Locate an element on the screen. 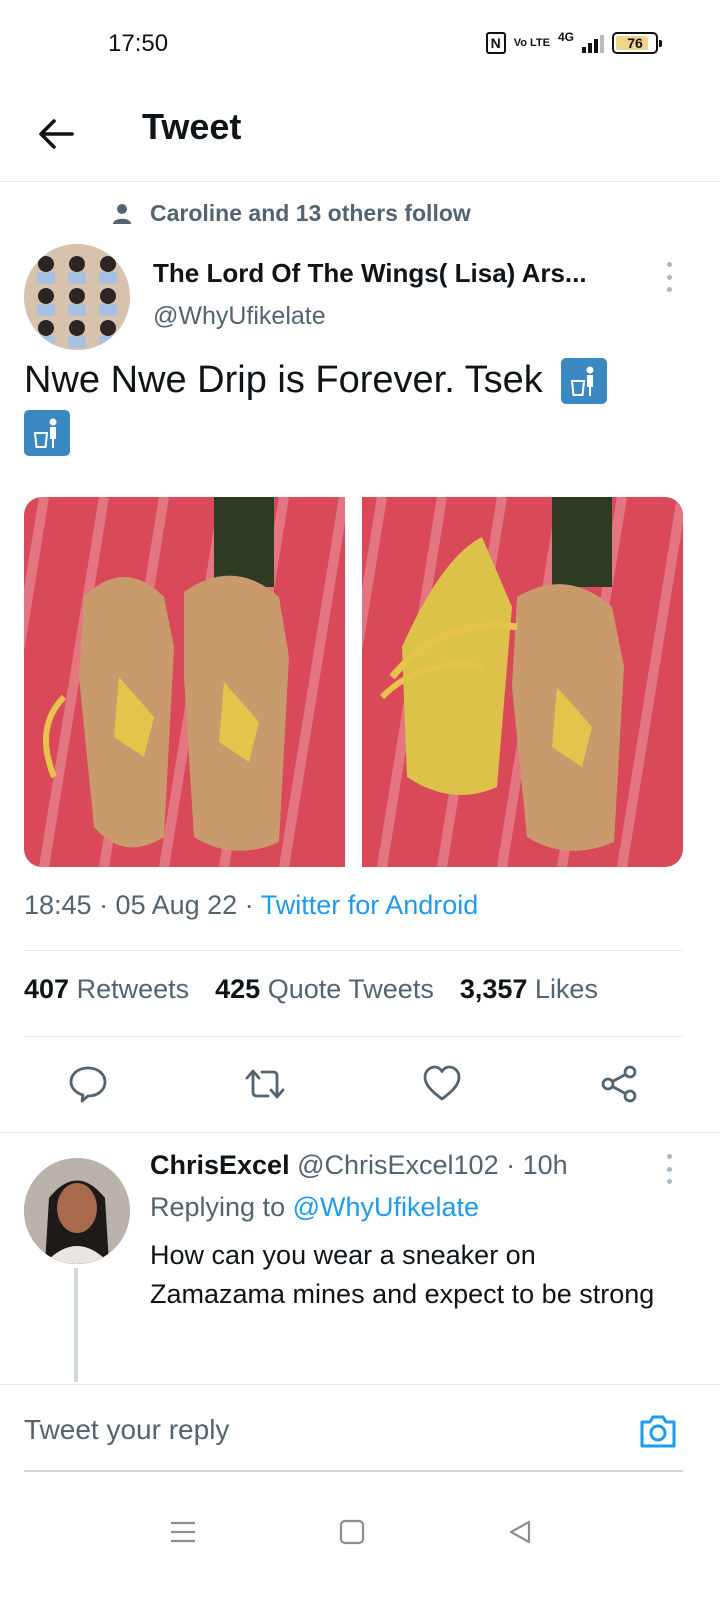 The width and height of the screenshot is (720, 1600). page-title: Tweet is located at coordinates (192, 126).